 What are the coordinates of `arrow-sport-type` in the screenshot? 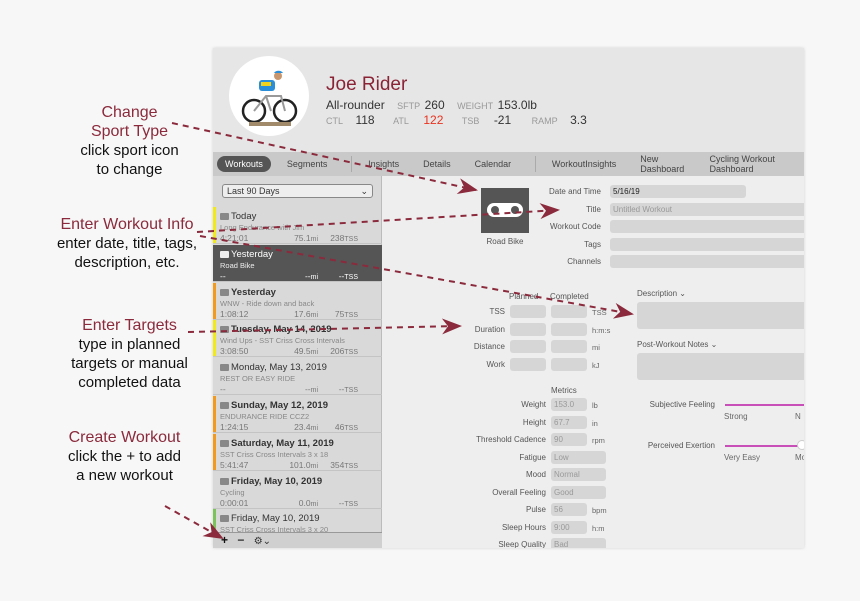 It's located at (324, 158).